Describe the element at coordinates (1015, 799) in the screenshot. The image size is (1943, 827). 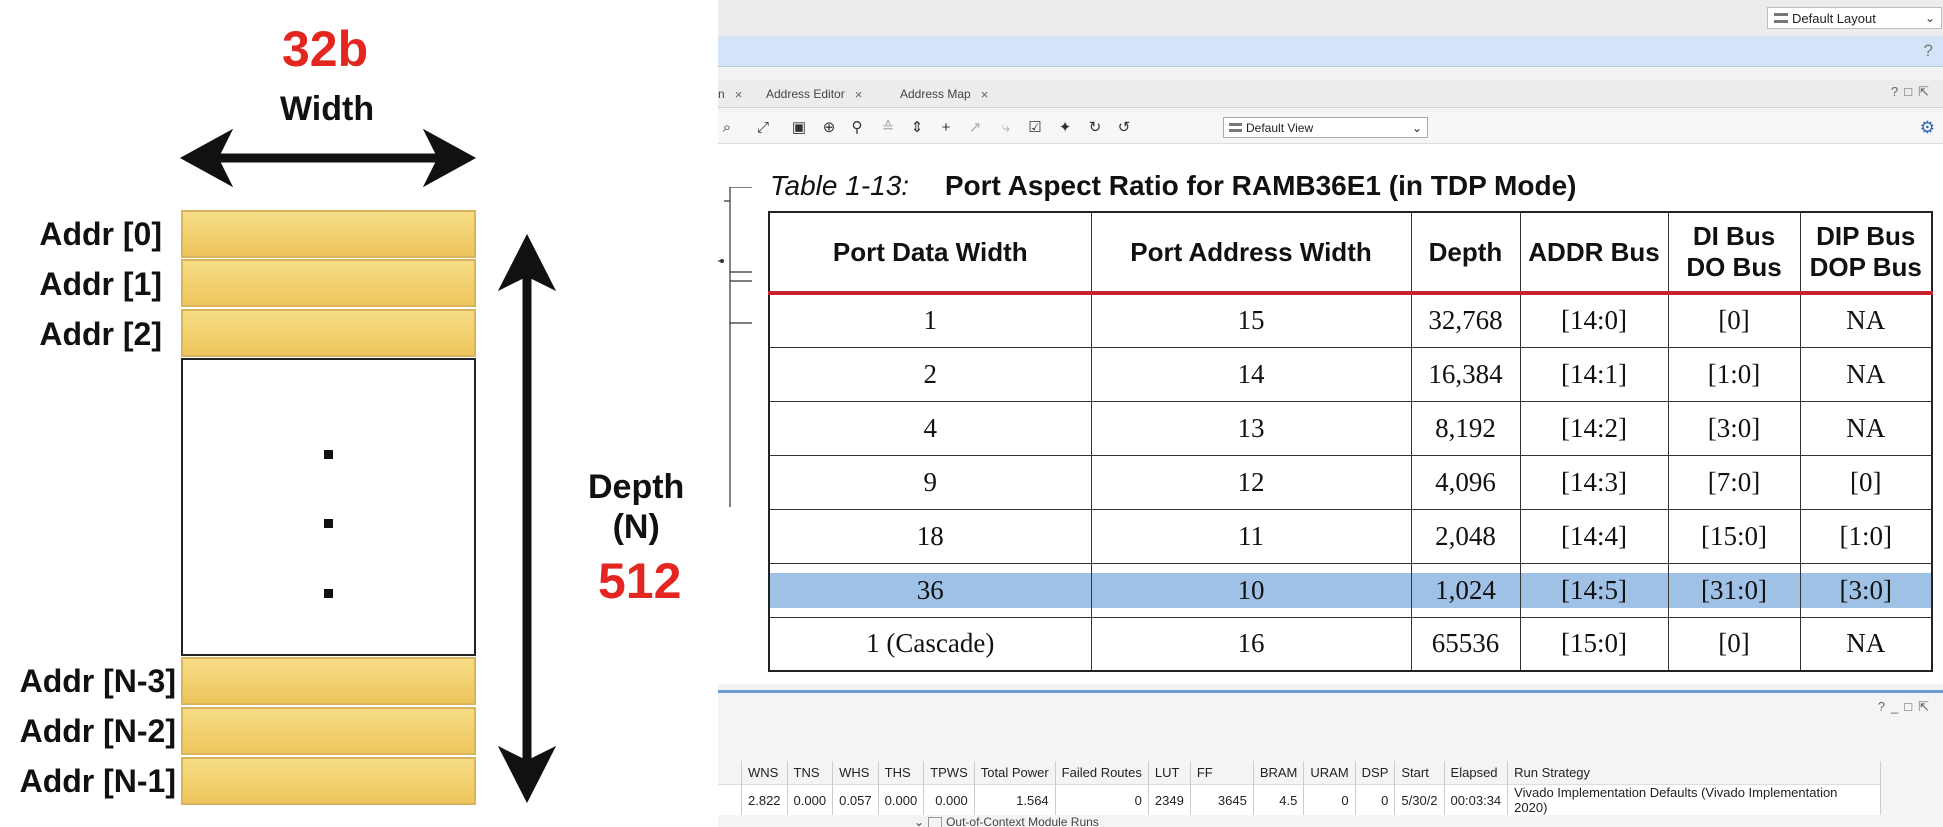
I see `table-cell: 1.564` at that location.